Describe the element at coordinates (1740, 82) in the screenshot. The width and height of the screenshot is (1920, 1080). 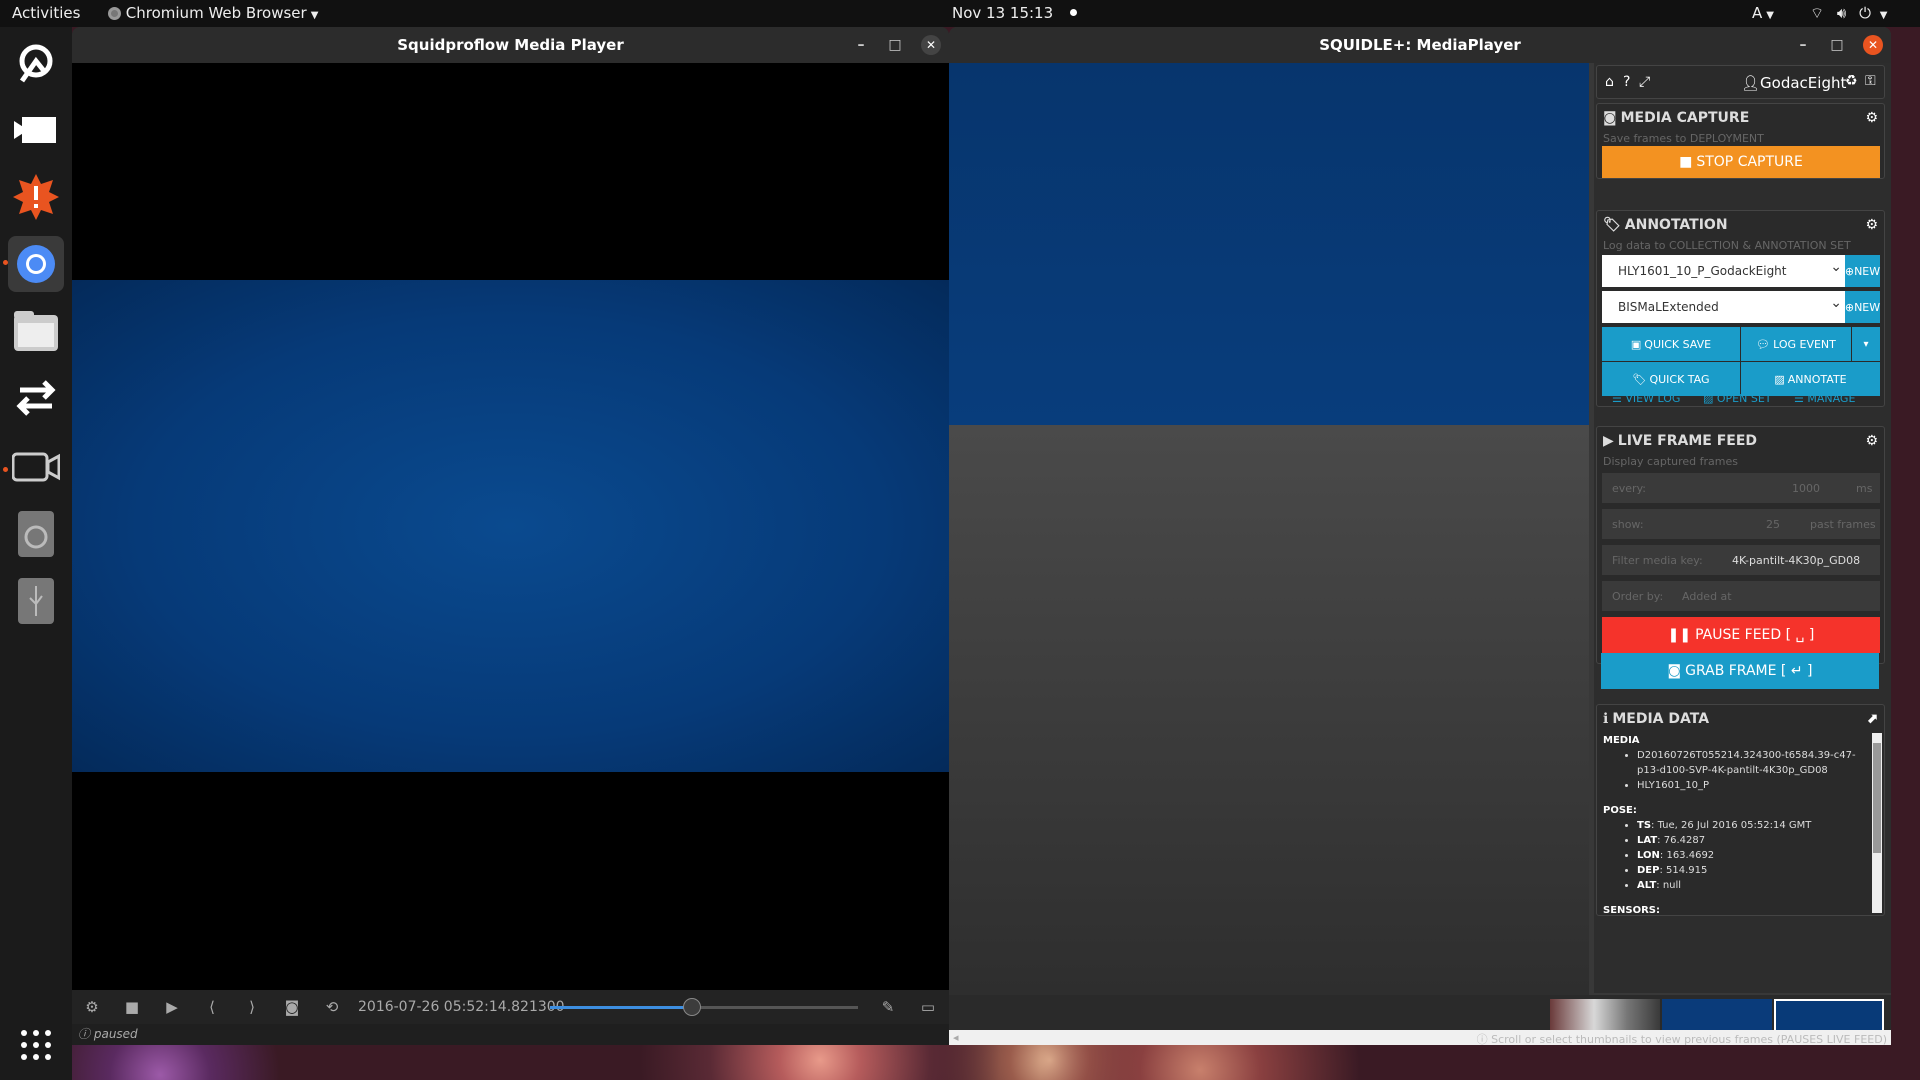
I see `panel-header: ⌂ ? ⤢ 👤︎GodacEight ♻ ⚿` at that location.